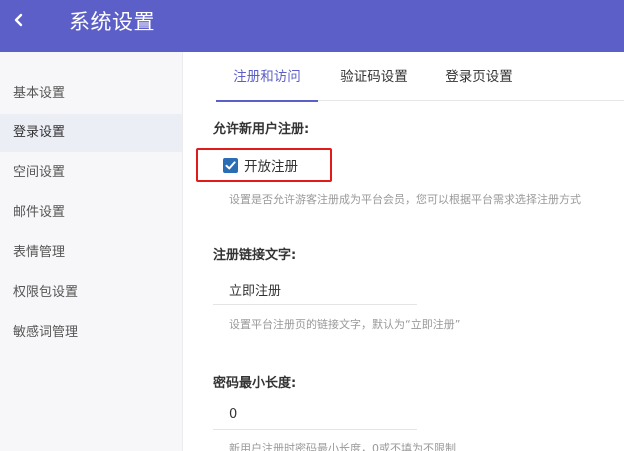 This screenshot has height=451, width=624. Describe the element at coordinates (230, 165) in the screenshot. I see `checkbox-checked-icon` at that location.